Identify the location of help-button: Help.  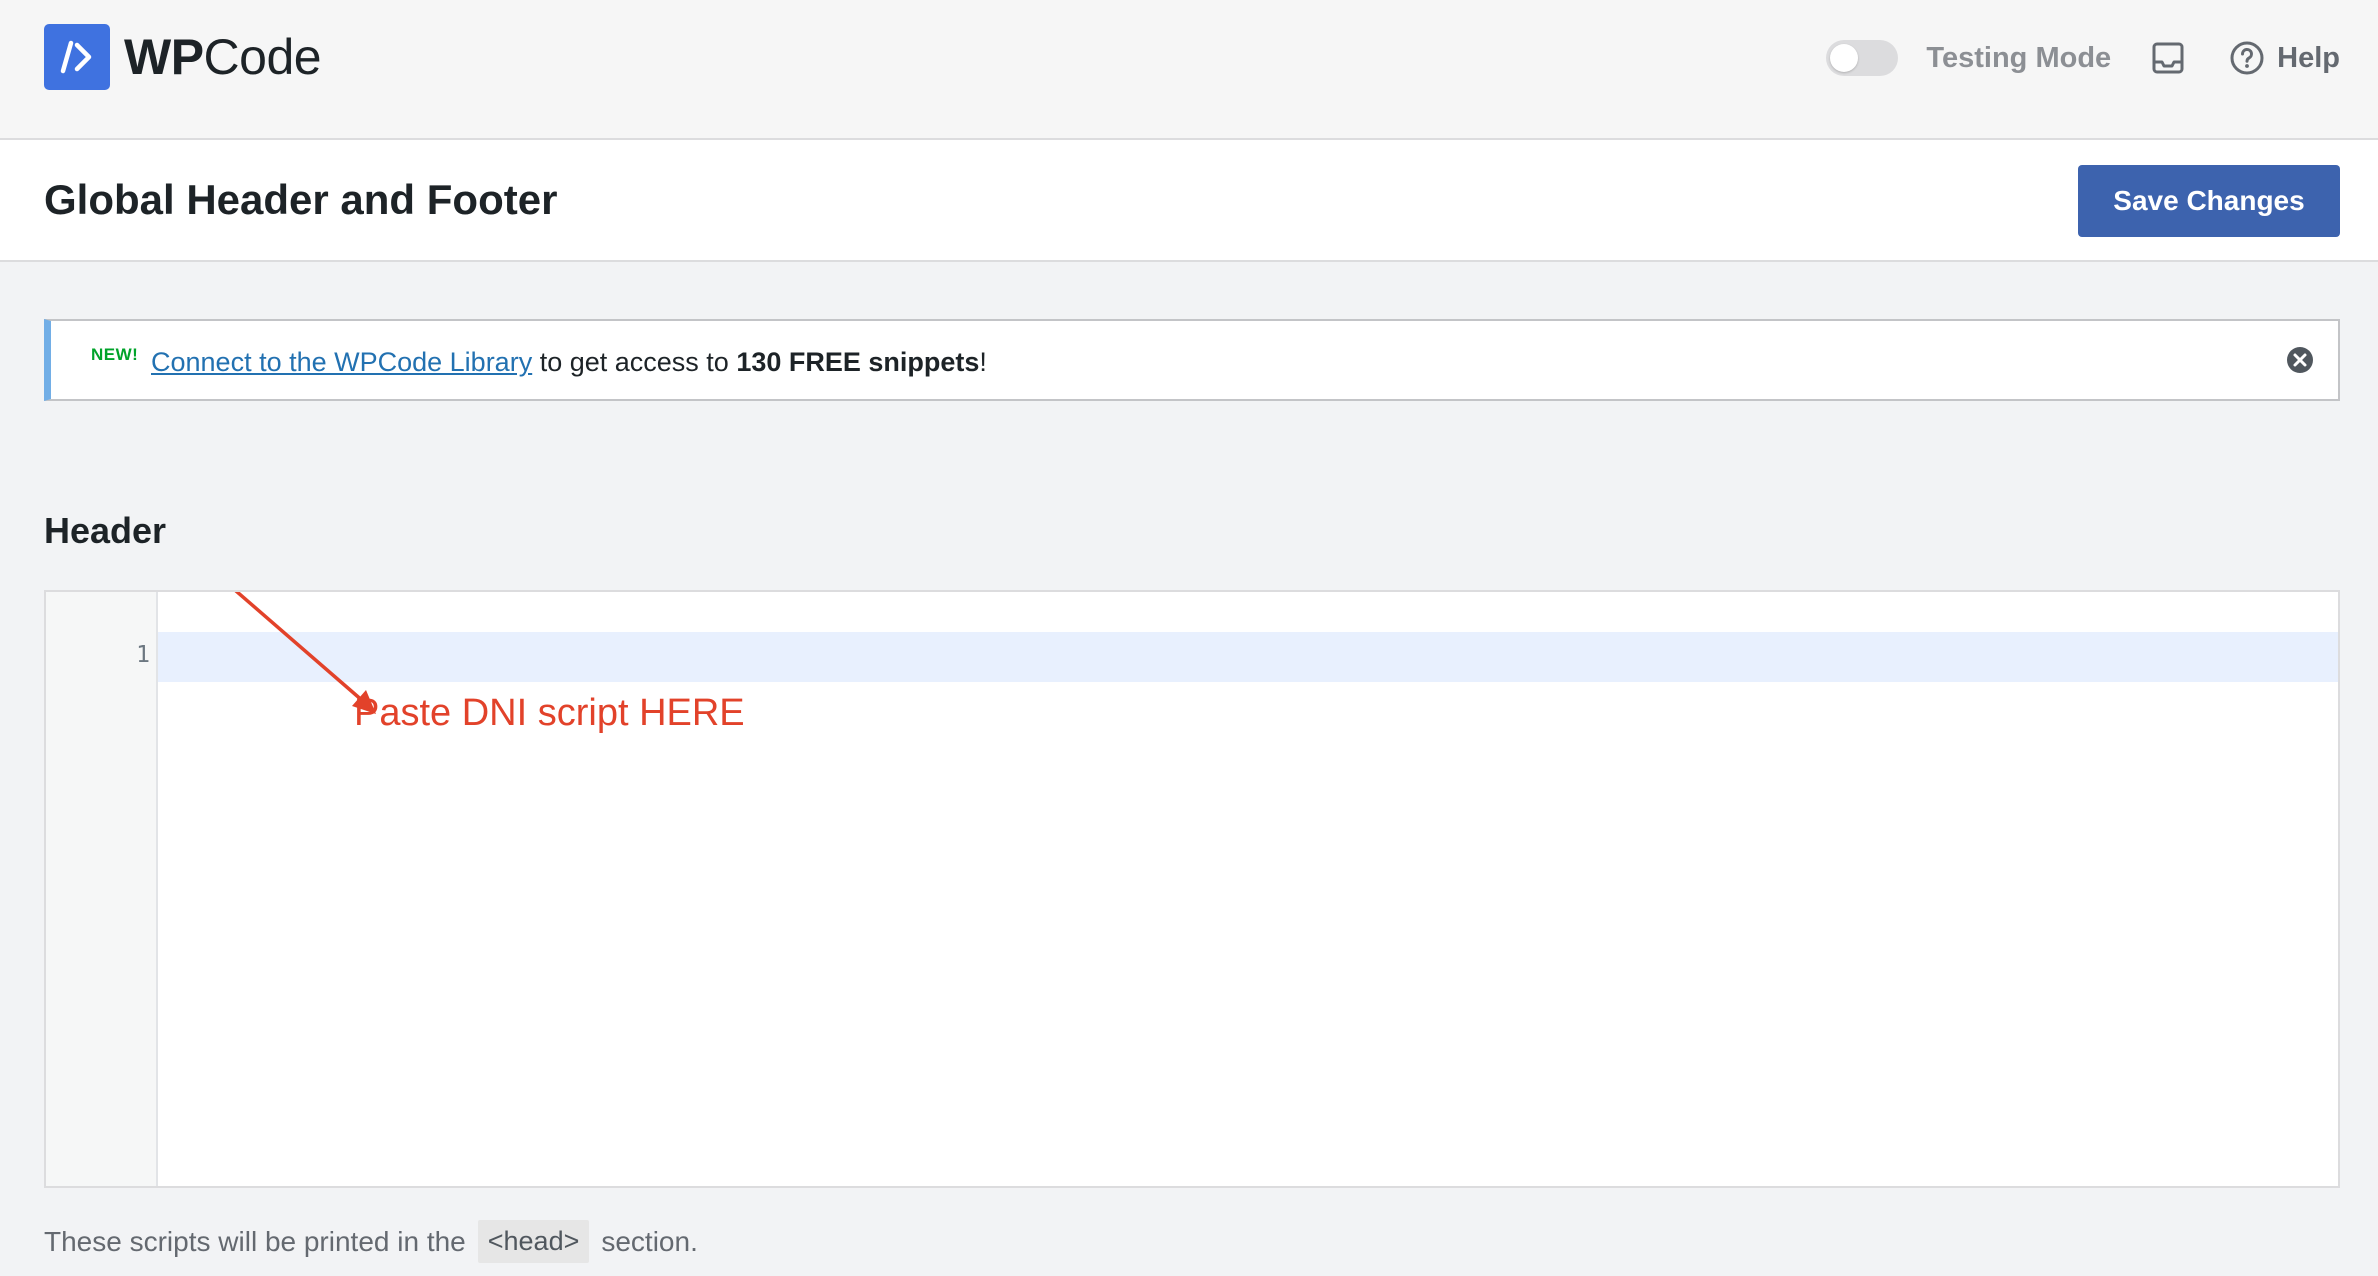
(2284, 58).